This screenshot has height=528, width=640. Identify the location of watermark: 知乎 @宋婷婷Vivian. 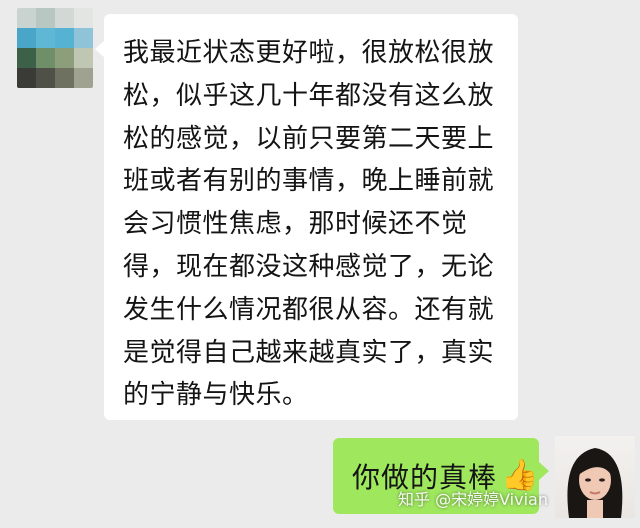
(473, 499).